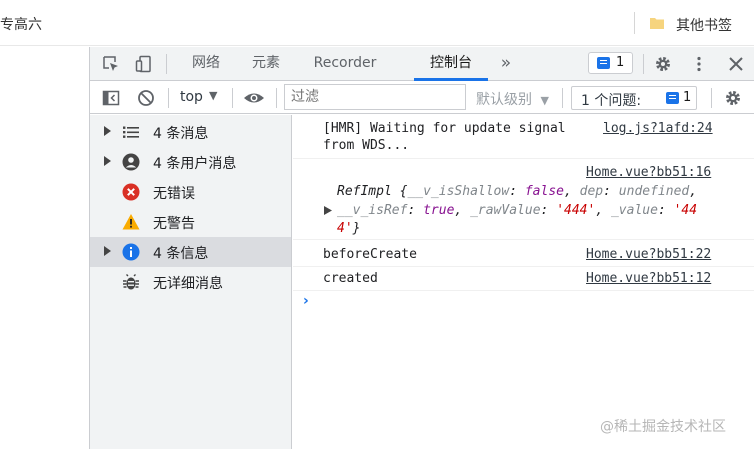 The height and width of the screenshot is (449, 754). I want to click on property-value: false, so click(544, 191).